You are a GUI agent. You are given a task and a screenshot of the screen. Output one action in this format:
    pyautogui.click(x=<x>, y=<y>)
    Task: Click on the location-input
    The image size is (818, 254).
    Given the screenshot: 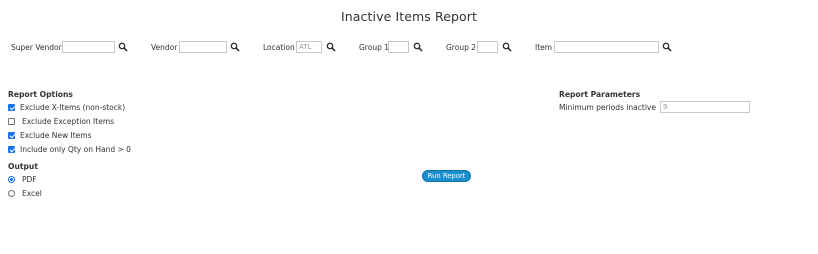 What is the action you would take?
    pyautogui.click(x=309, y=47)
    